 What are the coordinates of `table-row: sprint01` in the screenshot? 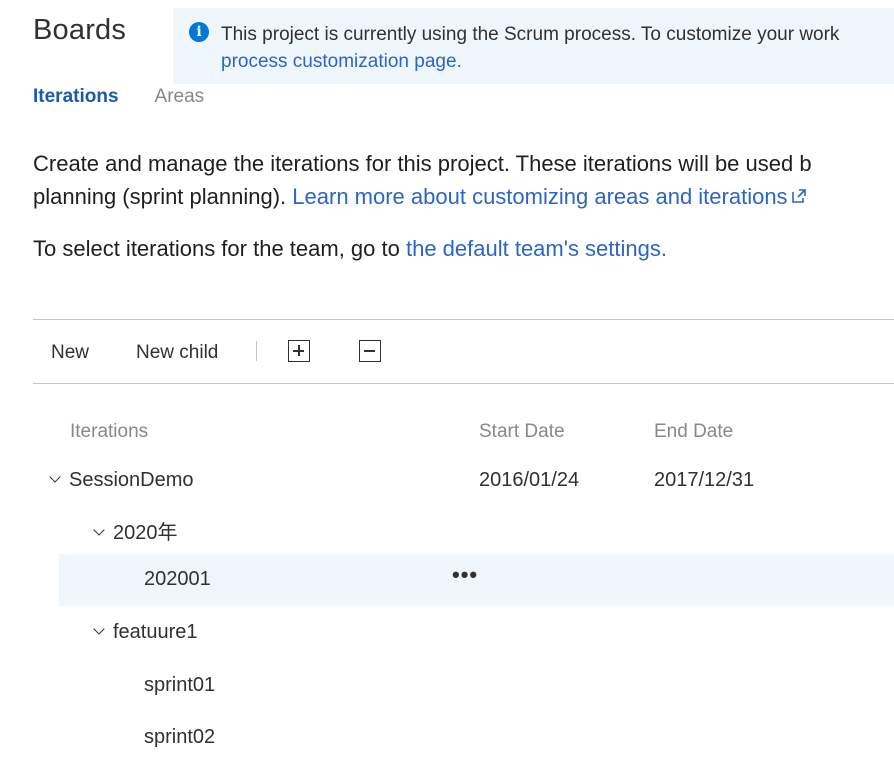 It's located at (476, 686).